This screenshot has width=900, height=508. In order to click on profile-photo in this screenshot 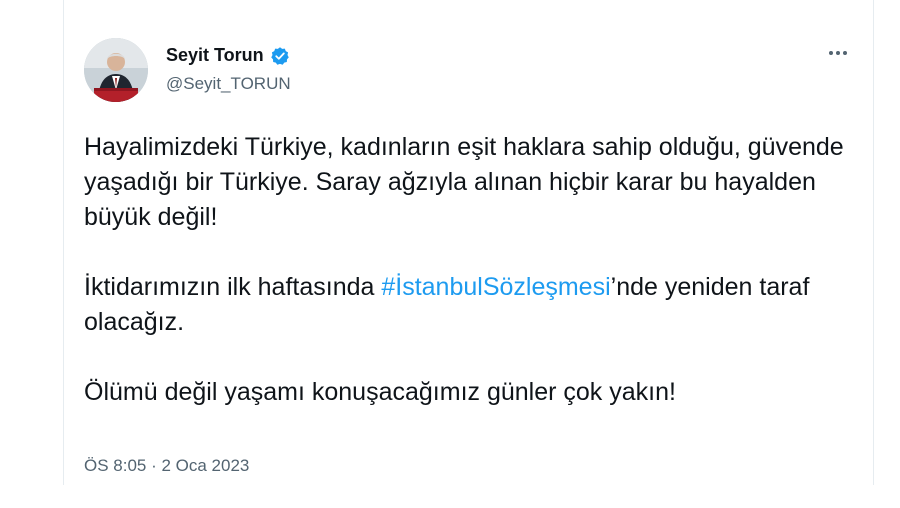, I will do `click(116, 70)`.